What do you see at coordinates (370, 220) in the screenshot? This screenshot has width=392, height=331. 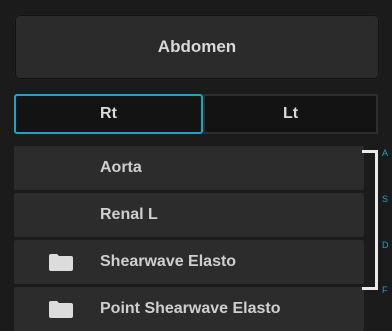 I see `scroll-index-bracket` at bounding box center [370, 220].